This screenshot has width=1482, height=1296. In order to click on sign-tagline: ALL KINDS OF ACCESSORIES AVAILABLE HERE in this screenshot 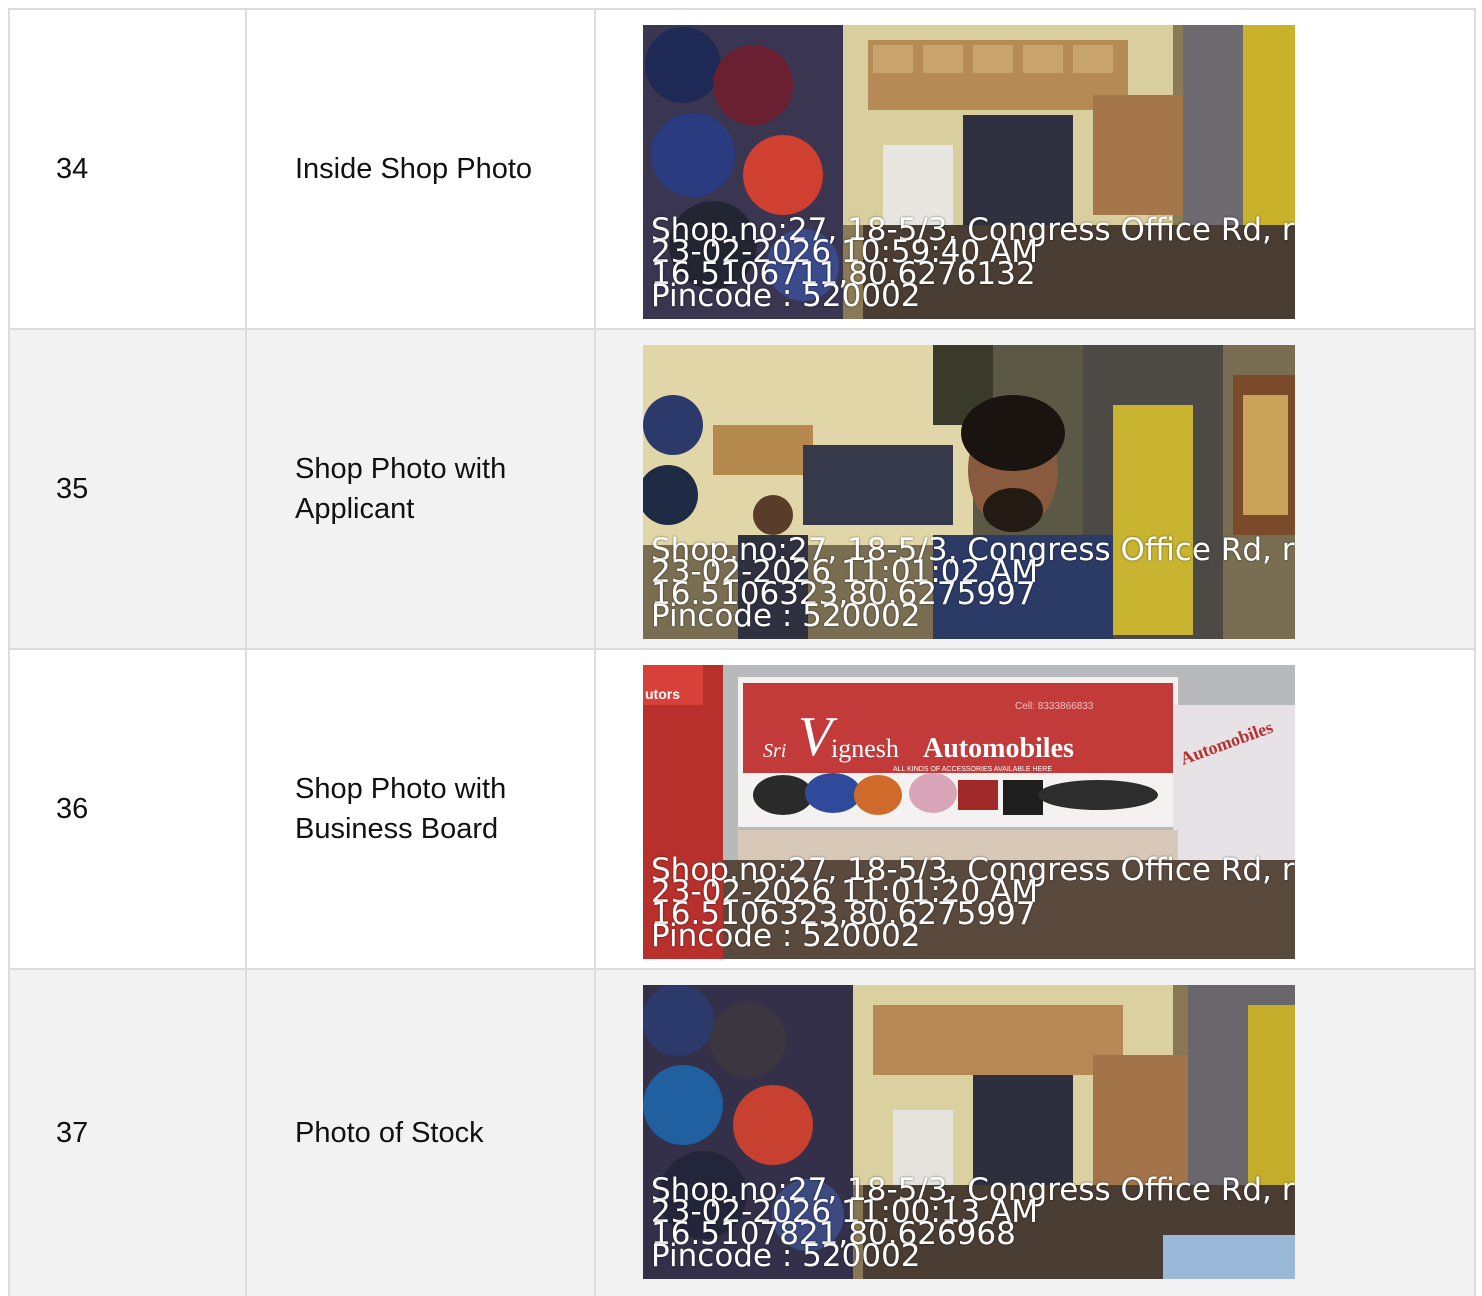, I will do `click(972, 769)`.